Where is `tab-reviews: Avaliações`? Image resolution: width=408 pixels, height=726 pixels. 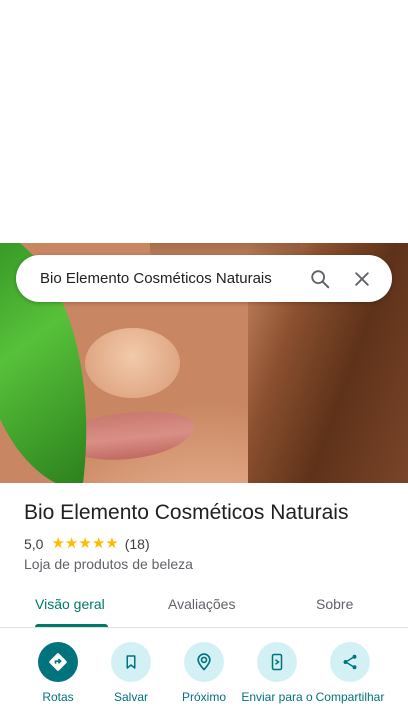
tab-reviews: Avaliações is located at coordinates (201, 604).